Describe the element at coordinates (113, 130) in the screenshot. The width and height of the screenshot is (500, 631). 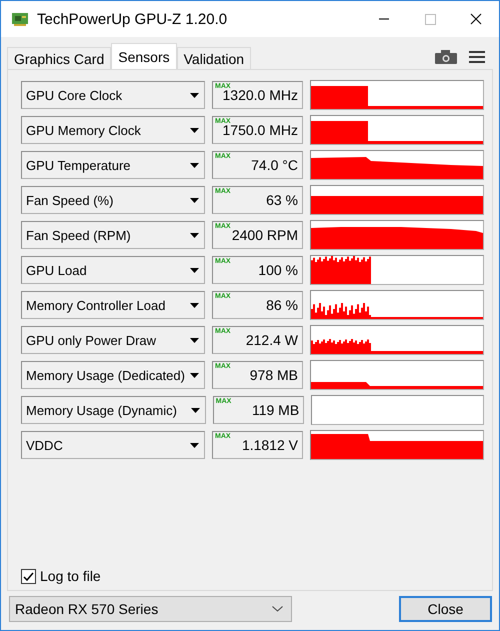
I see `sensor-dropdown: GPU Memory Clock` at that location.